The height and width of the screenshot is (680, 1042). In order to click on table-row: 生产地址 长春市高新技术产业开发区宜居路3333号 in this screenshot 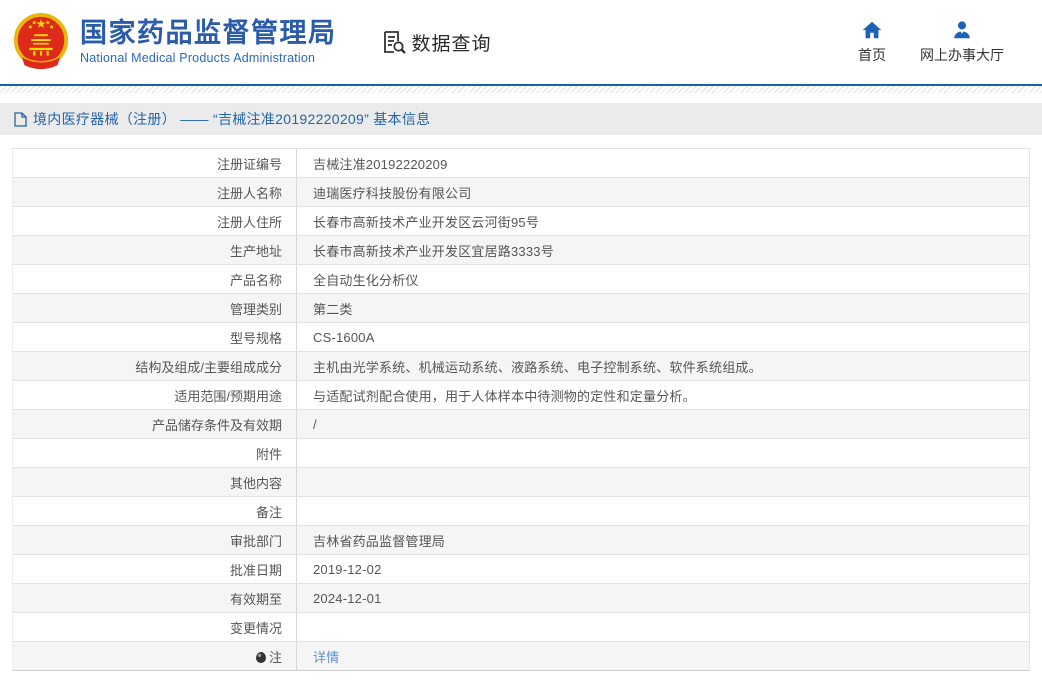, I will do `click(521, 250)`.